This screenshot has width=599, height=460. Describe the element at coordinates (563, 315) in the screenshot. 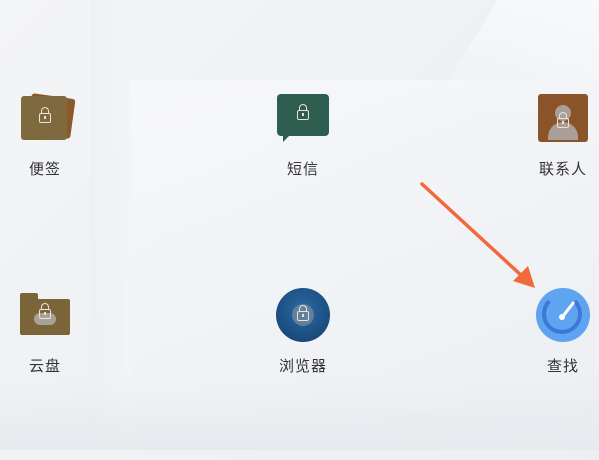

I see `find-device-icon` at that location.